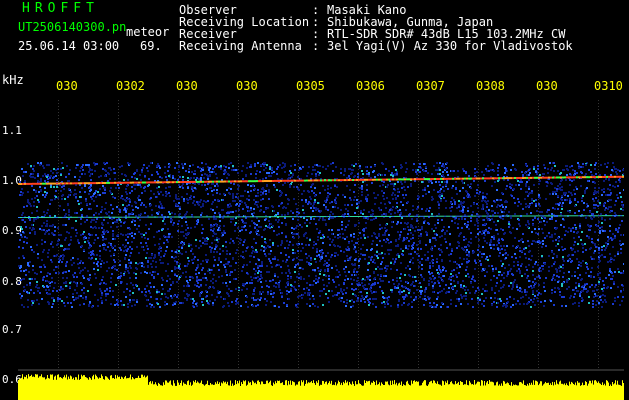 The height and width of the screenshot is (400, 629). Describe the element at coordinates (310, 86) in the screenshot. I see `time-tick-label: 0305` at that location.